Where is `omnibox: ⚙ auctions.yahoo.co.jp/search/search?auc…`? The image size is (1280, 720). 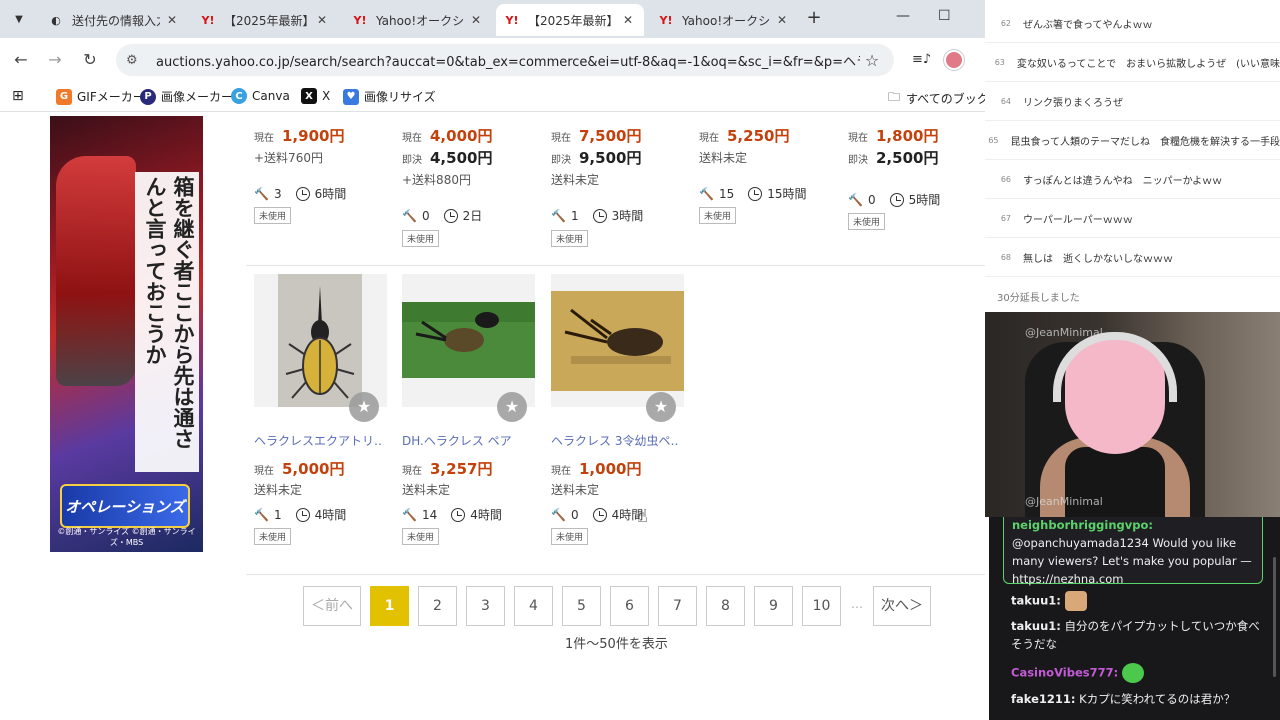 omnibox: ⚙ auctions.yahoo.co.jp/search/search?auc… is located at coordinates (505, 60).